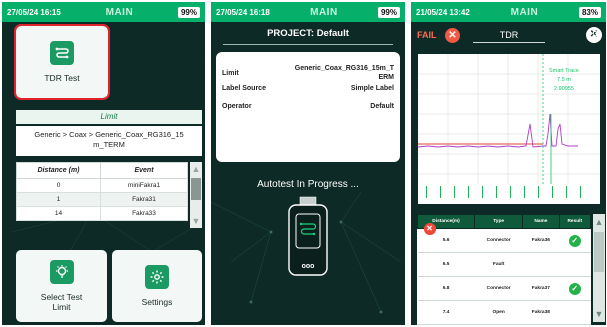 This screenshot has width=607, height=327. Describe the element at coordinates (58, 199) in the screenshot. I see `event-distance: 1` at that location.